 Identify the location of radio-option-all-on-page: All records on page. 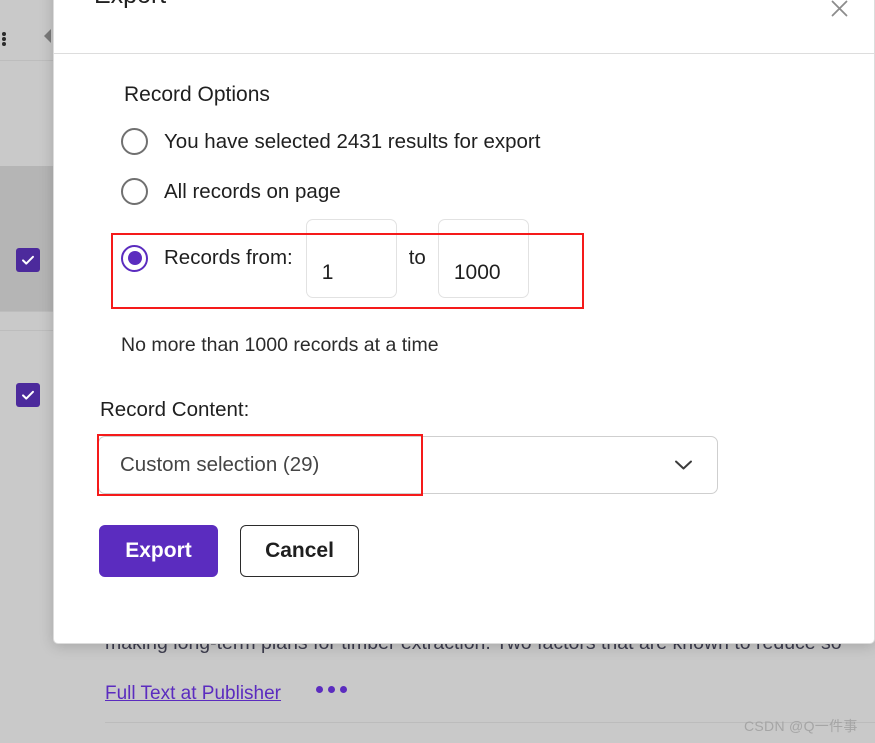
(231, 191).